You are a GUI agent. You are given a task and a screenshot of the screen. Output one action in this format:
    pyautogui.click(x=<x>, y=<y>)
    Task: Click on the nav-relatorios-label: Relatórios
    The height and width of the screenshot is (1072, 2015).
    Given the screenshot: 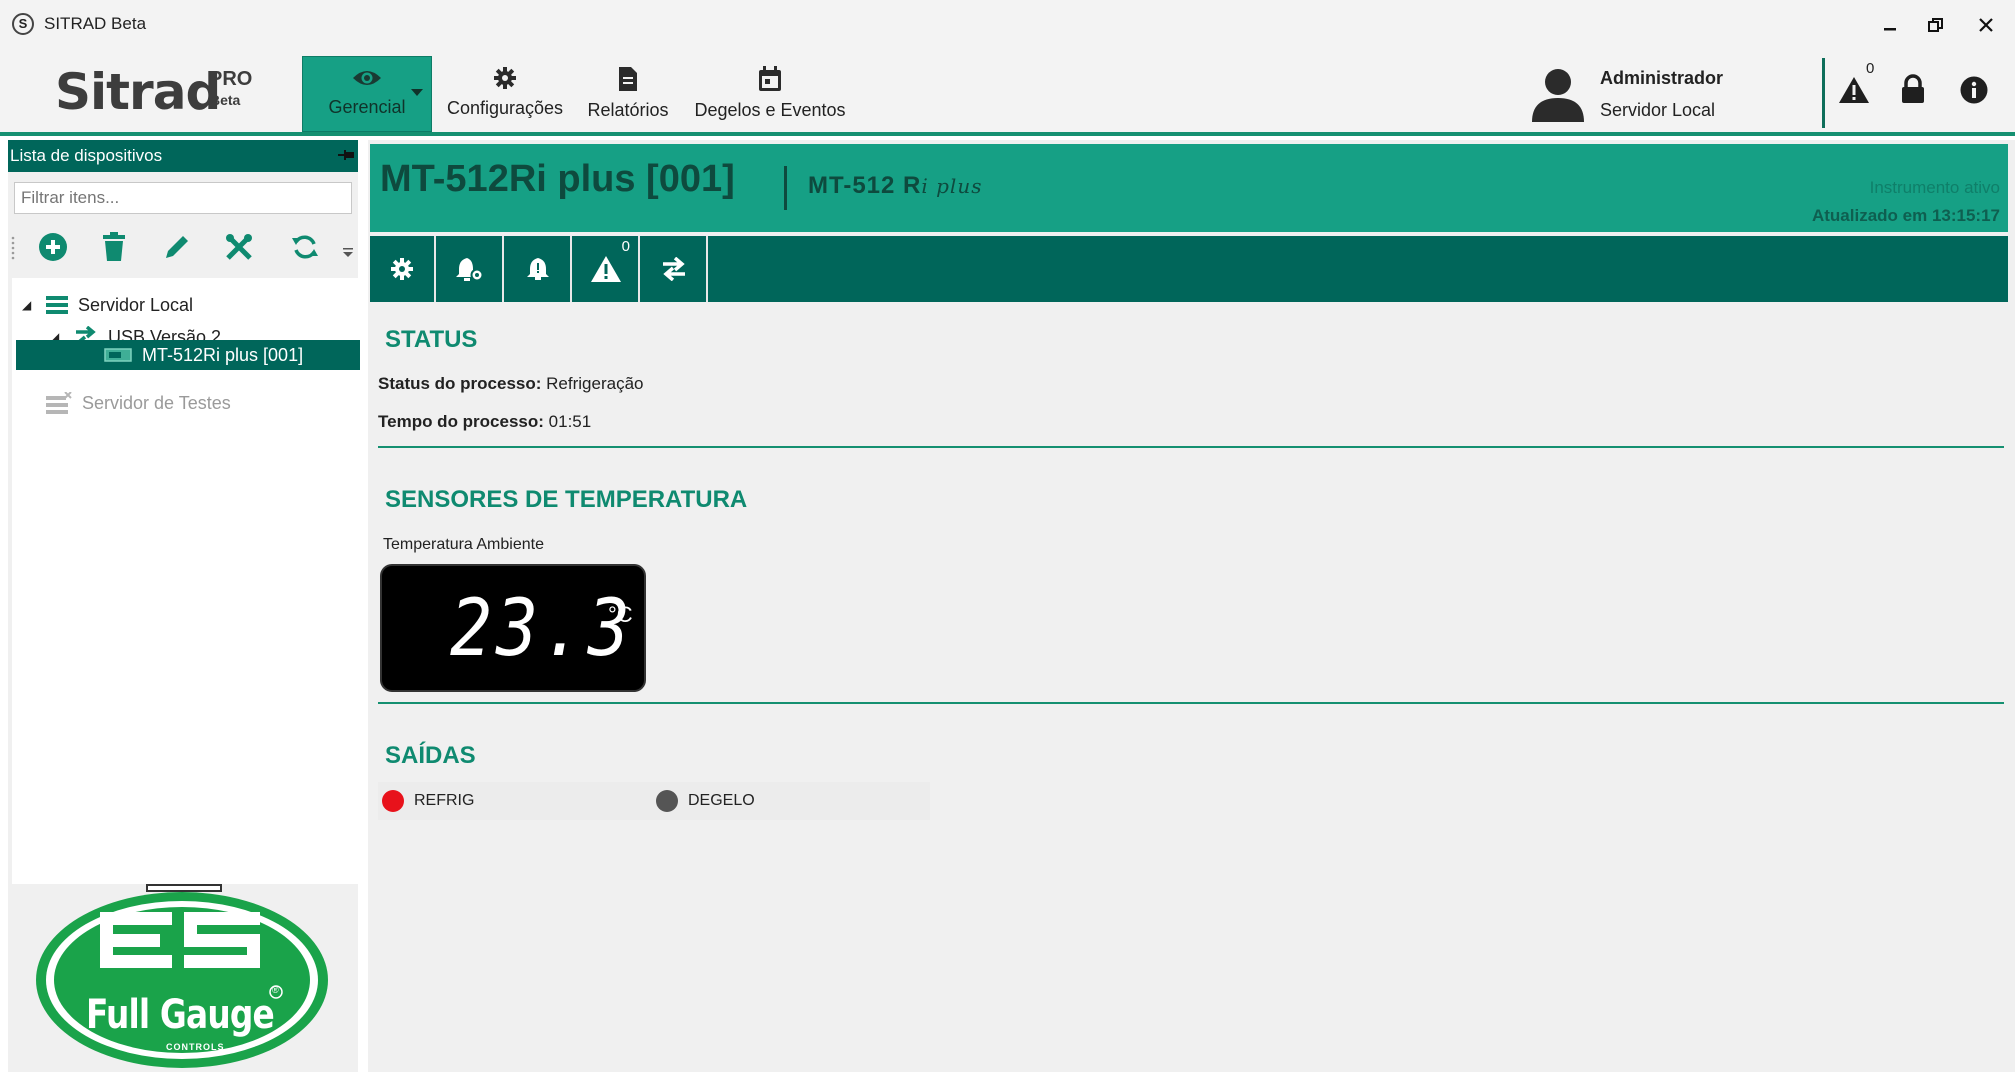 What is the action you would take?
    pyautogui.click(x=628, y=110)
    